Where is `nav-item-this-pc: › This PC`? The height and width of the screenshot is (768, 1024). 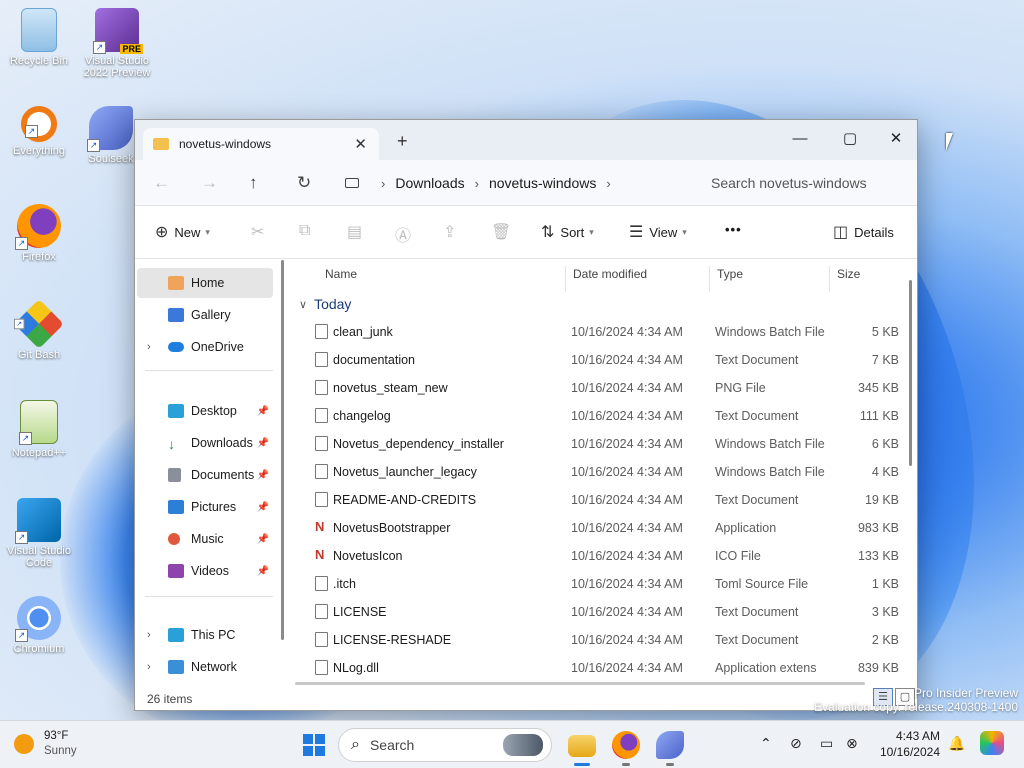
nav-item-this-pc: › This PC is located at coordinates (205, 635).